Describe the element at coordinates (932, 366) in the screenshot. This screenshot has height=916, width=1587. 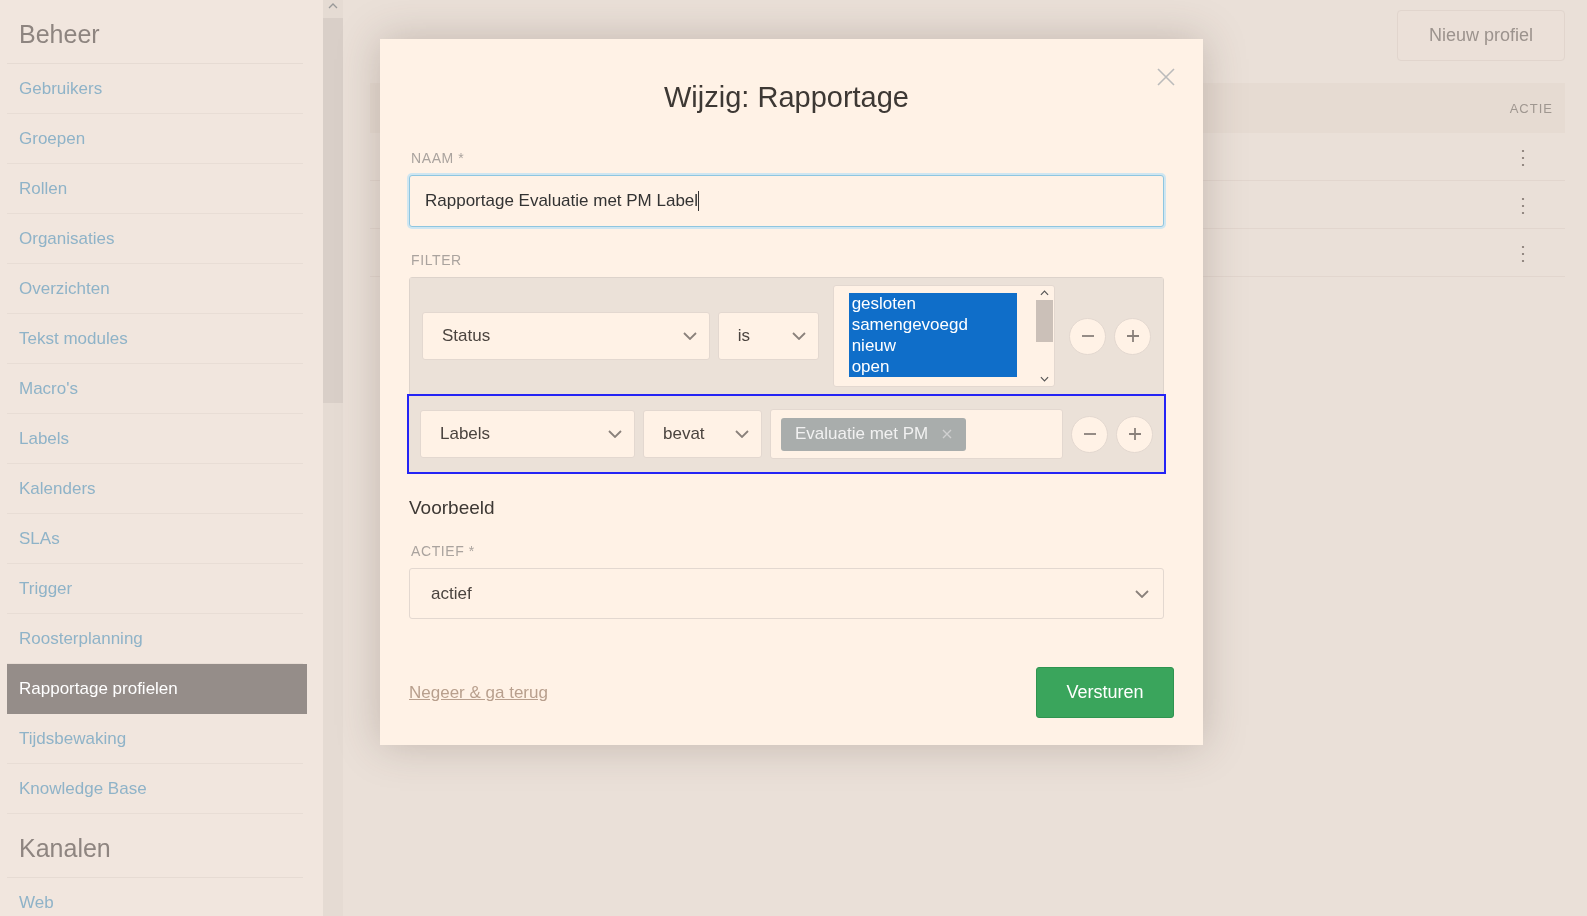
I see `list-option: open` at that location.